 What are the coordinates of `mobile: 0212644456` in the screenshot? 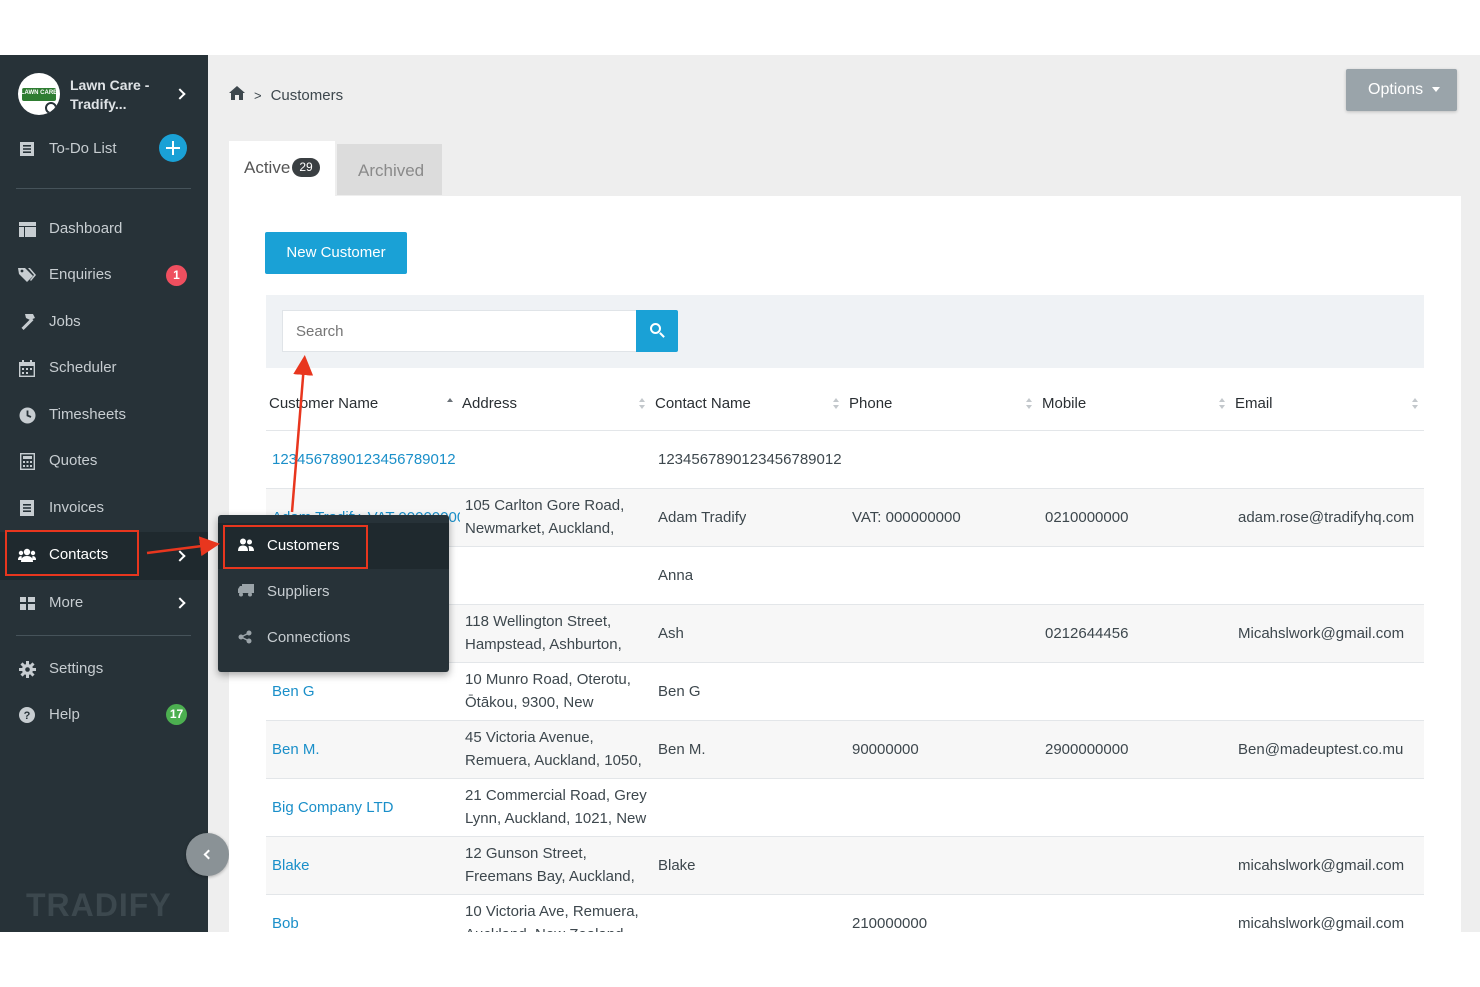 It's located at (1087, 633).